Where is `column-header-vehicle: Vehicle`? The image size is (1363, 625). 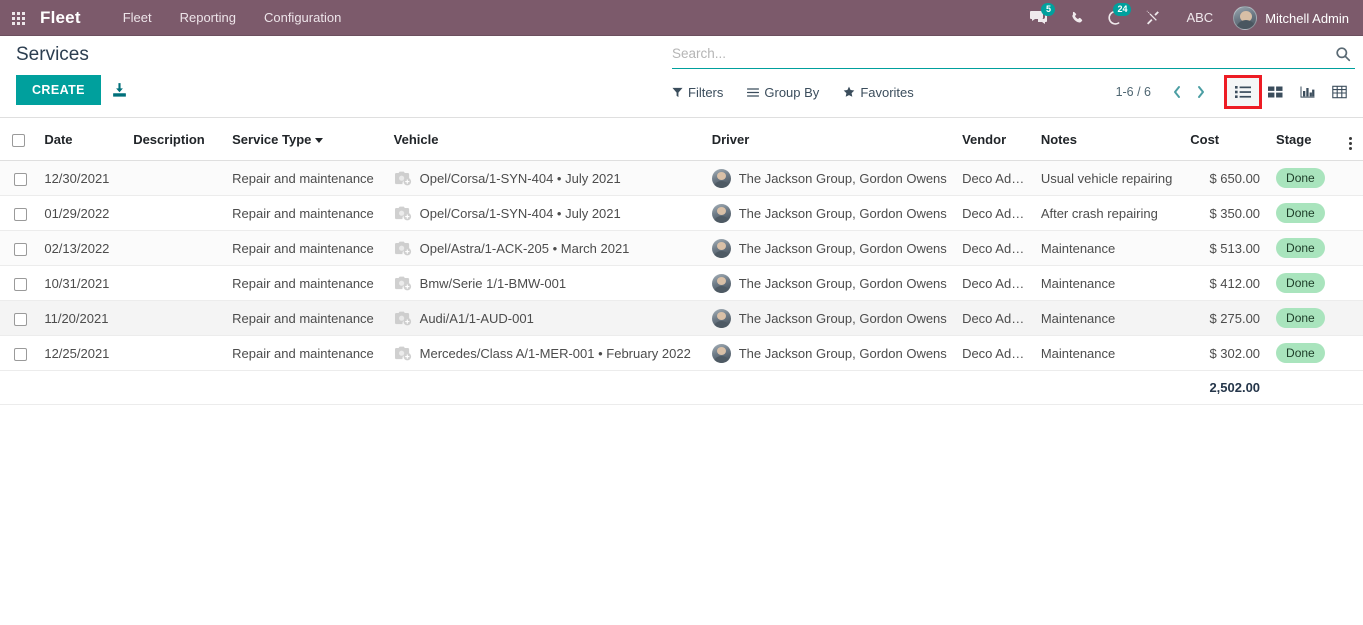 column-header-vehicle: Vehicle is located at coordinates (544, 139).